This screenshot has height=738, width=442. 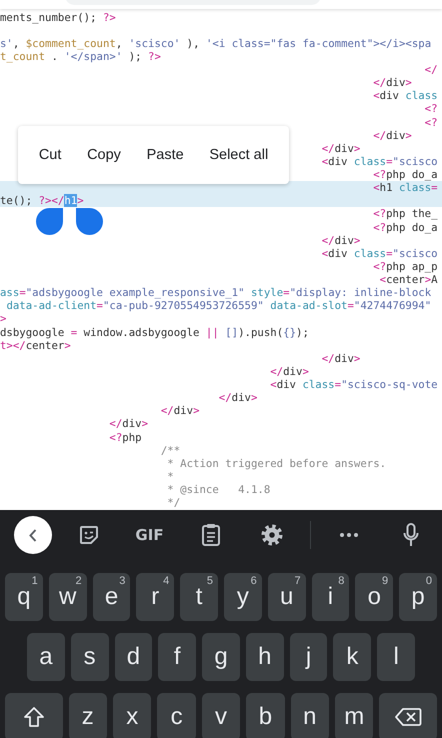 I want to click on menu-item: Copy, so click(x=104, y=155).